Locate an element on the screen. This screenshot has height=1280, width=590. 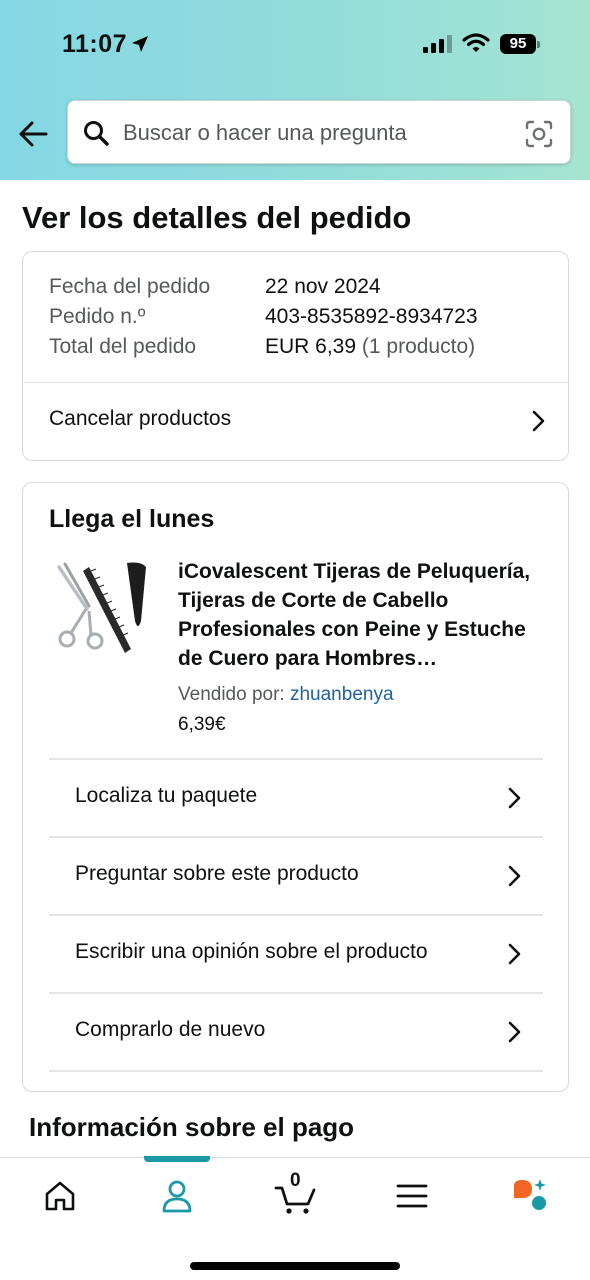
battery-nub is located at coordinates (538, 44).